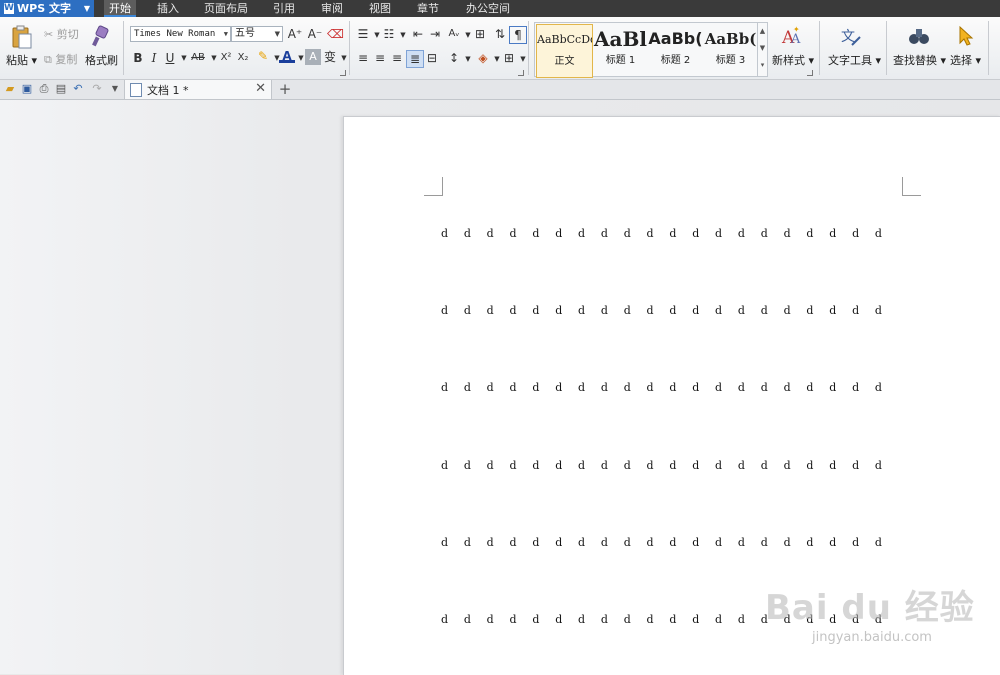 Image resolution: width=1000 pixels, height=675 pixels. What do you see at coordinates (17, 60) in the screenshot?
I see `paste-label: 粘贴` at bounding box center [17, 60].